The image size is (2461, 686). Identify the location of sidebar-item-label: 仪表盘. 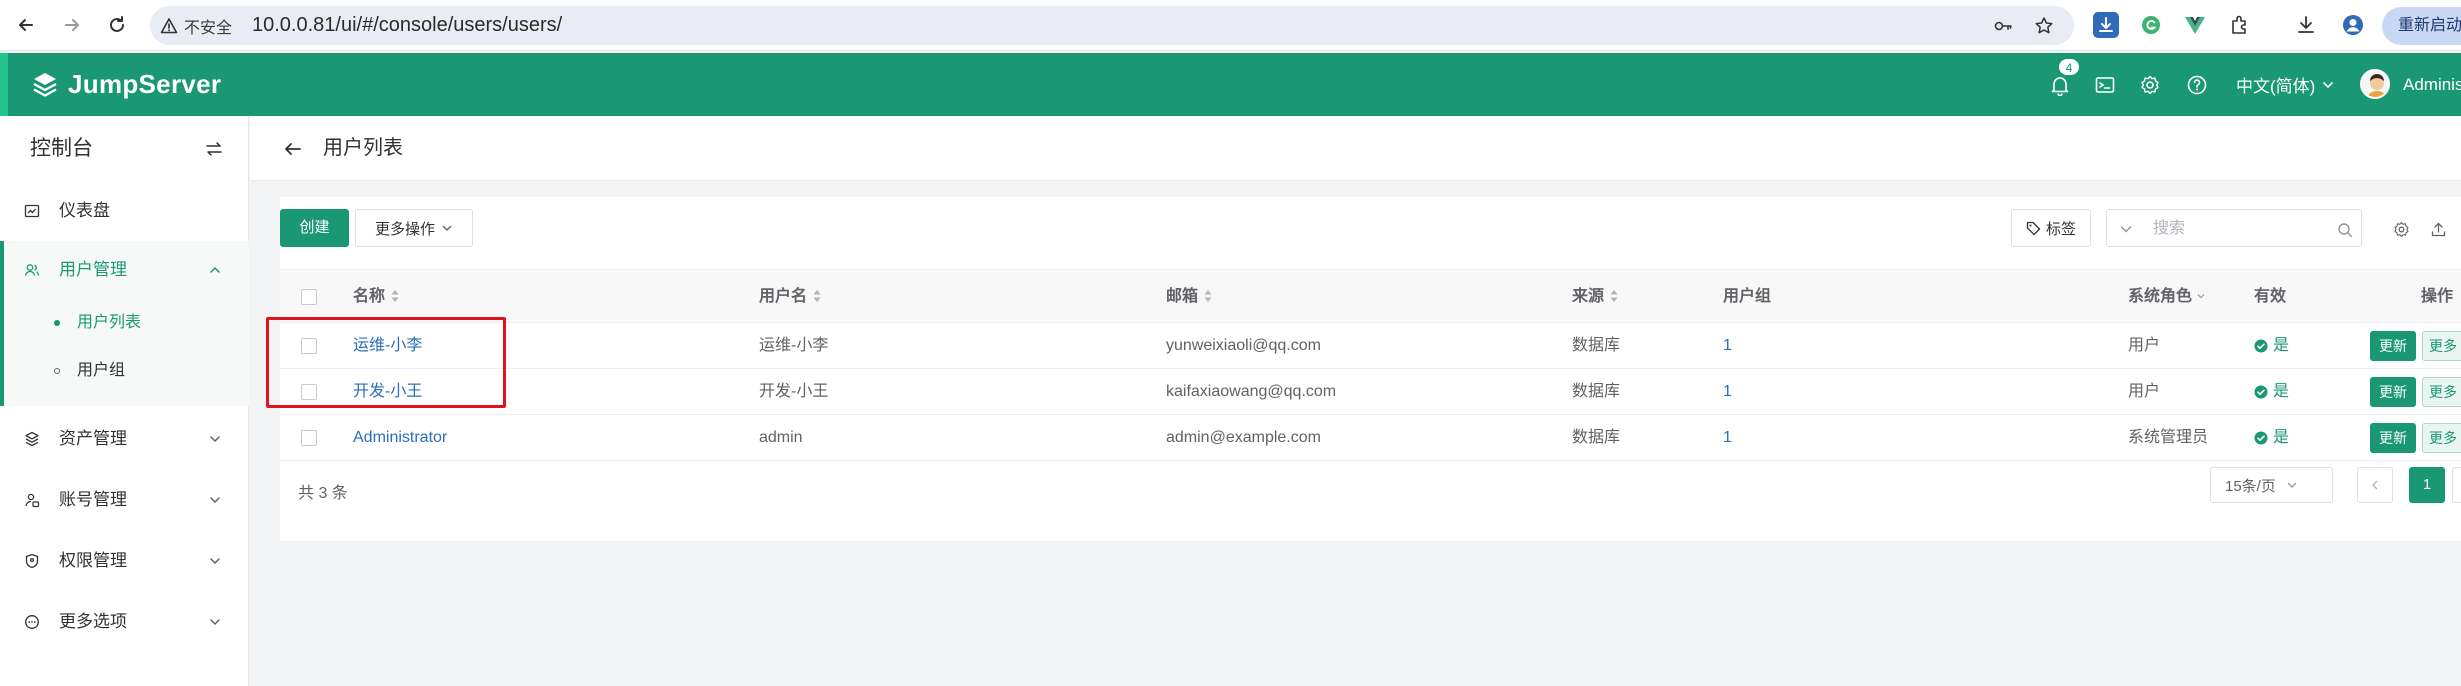
(84, 210).